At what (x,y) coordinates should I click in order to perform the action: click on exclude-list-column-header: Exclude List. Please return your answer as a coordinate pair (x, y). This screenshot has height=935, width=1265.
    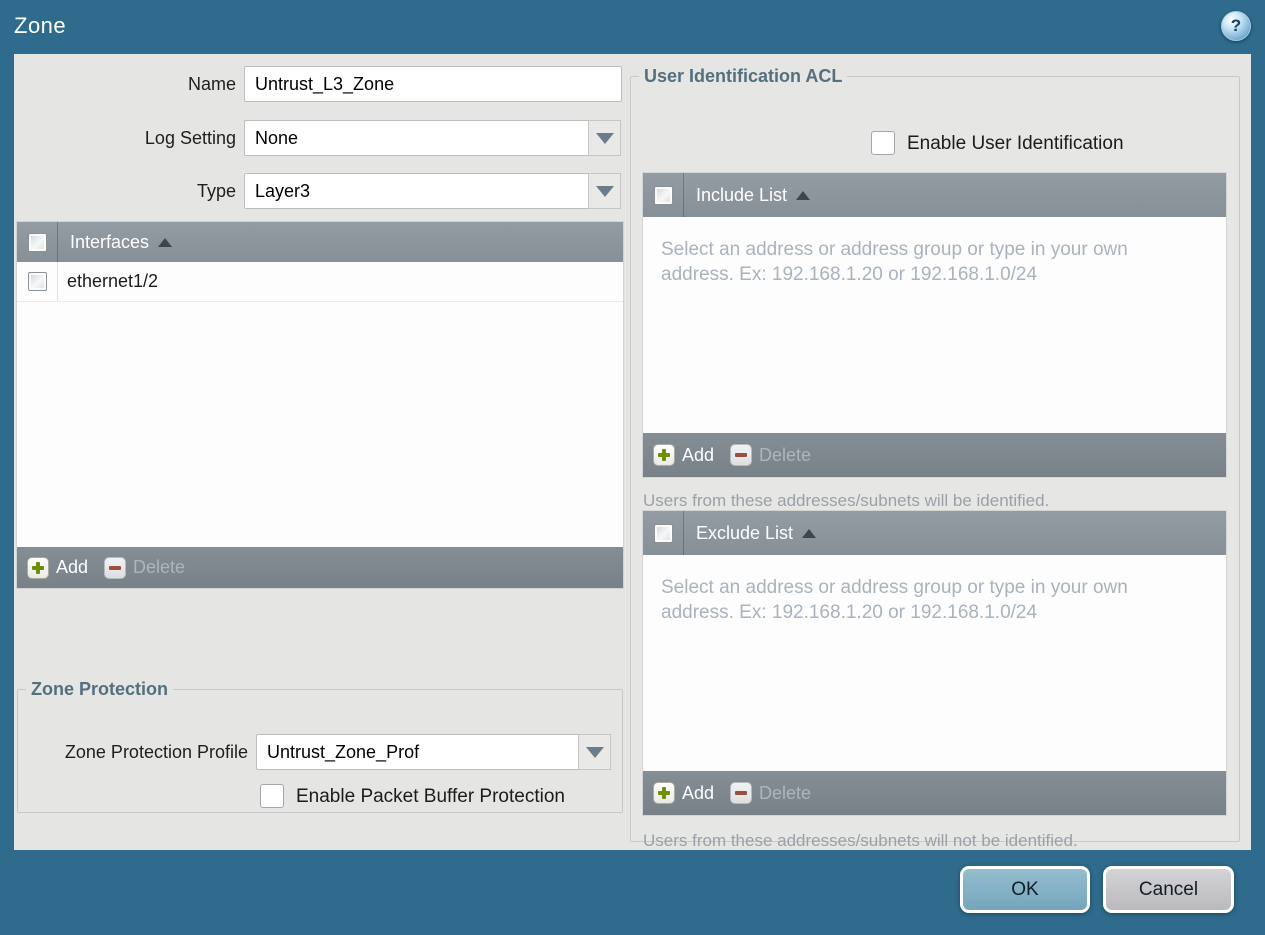
    Looking at the image, I should click on (750, 533).